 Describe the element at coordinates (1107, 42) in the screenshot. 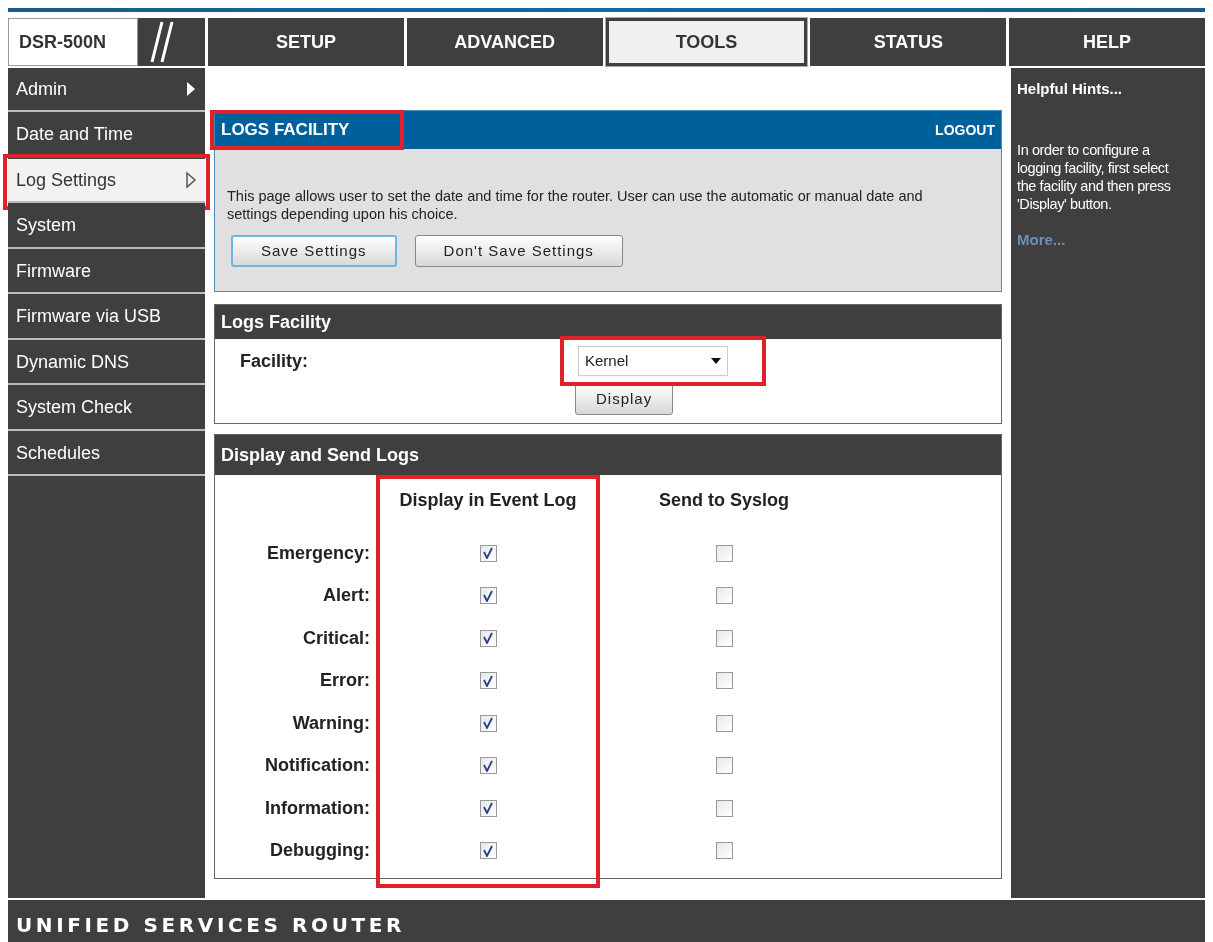

I see `nav-tab: HELP` at that location.